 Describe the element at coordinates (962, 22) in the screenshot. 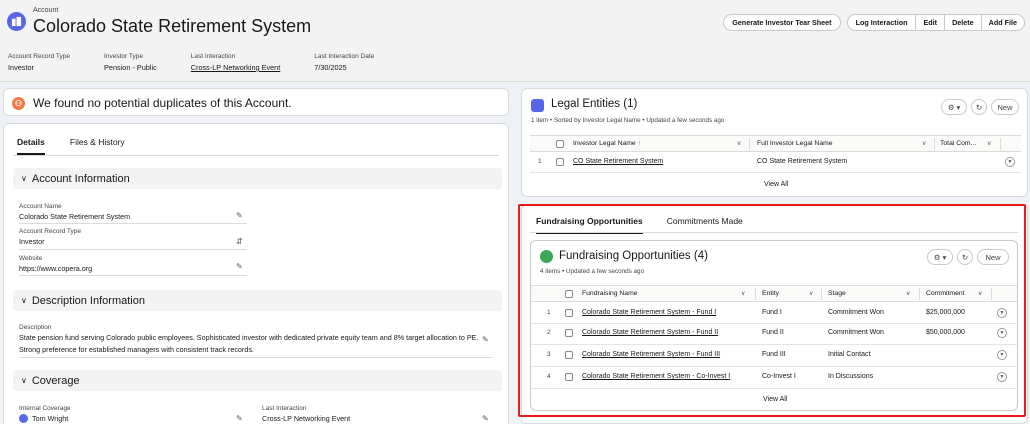

I see `delete-button: Delete` at that location.